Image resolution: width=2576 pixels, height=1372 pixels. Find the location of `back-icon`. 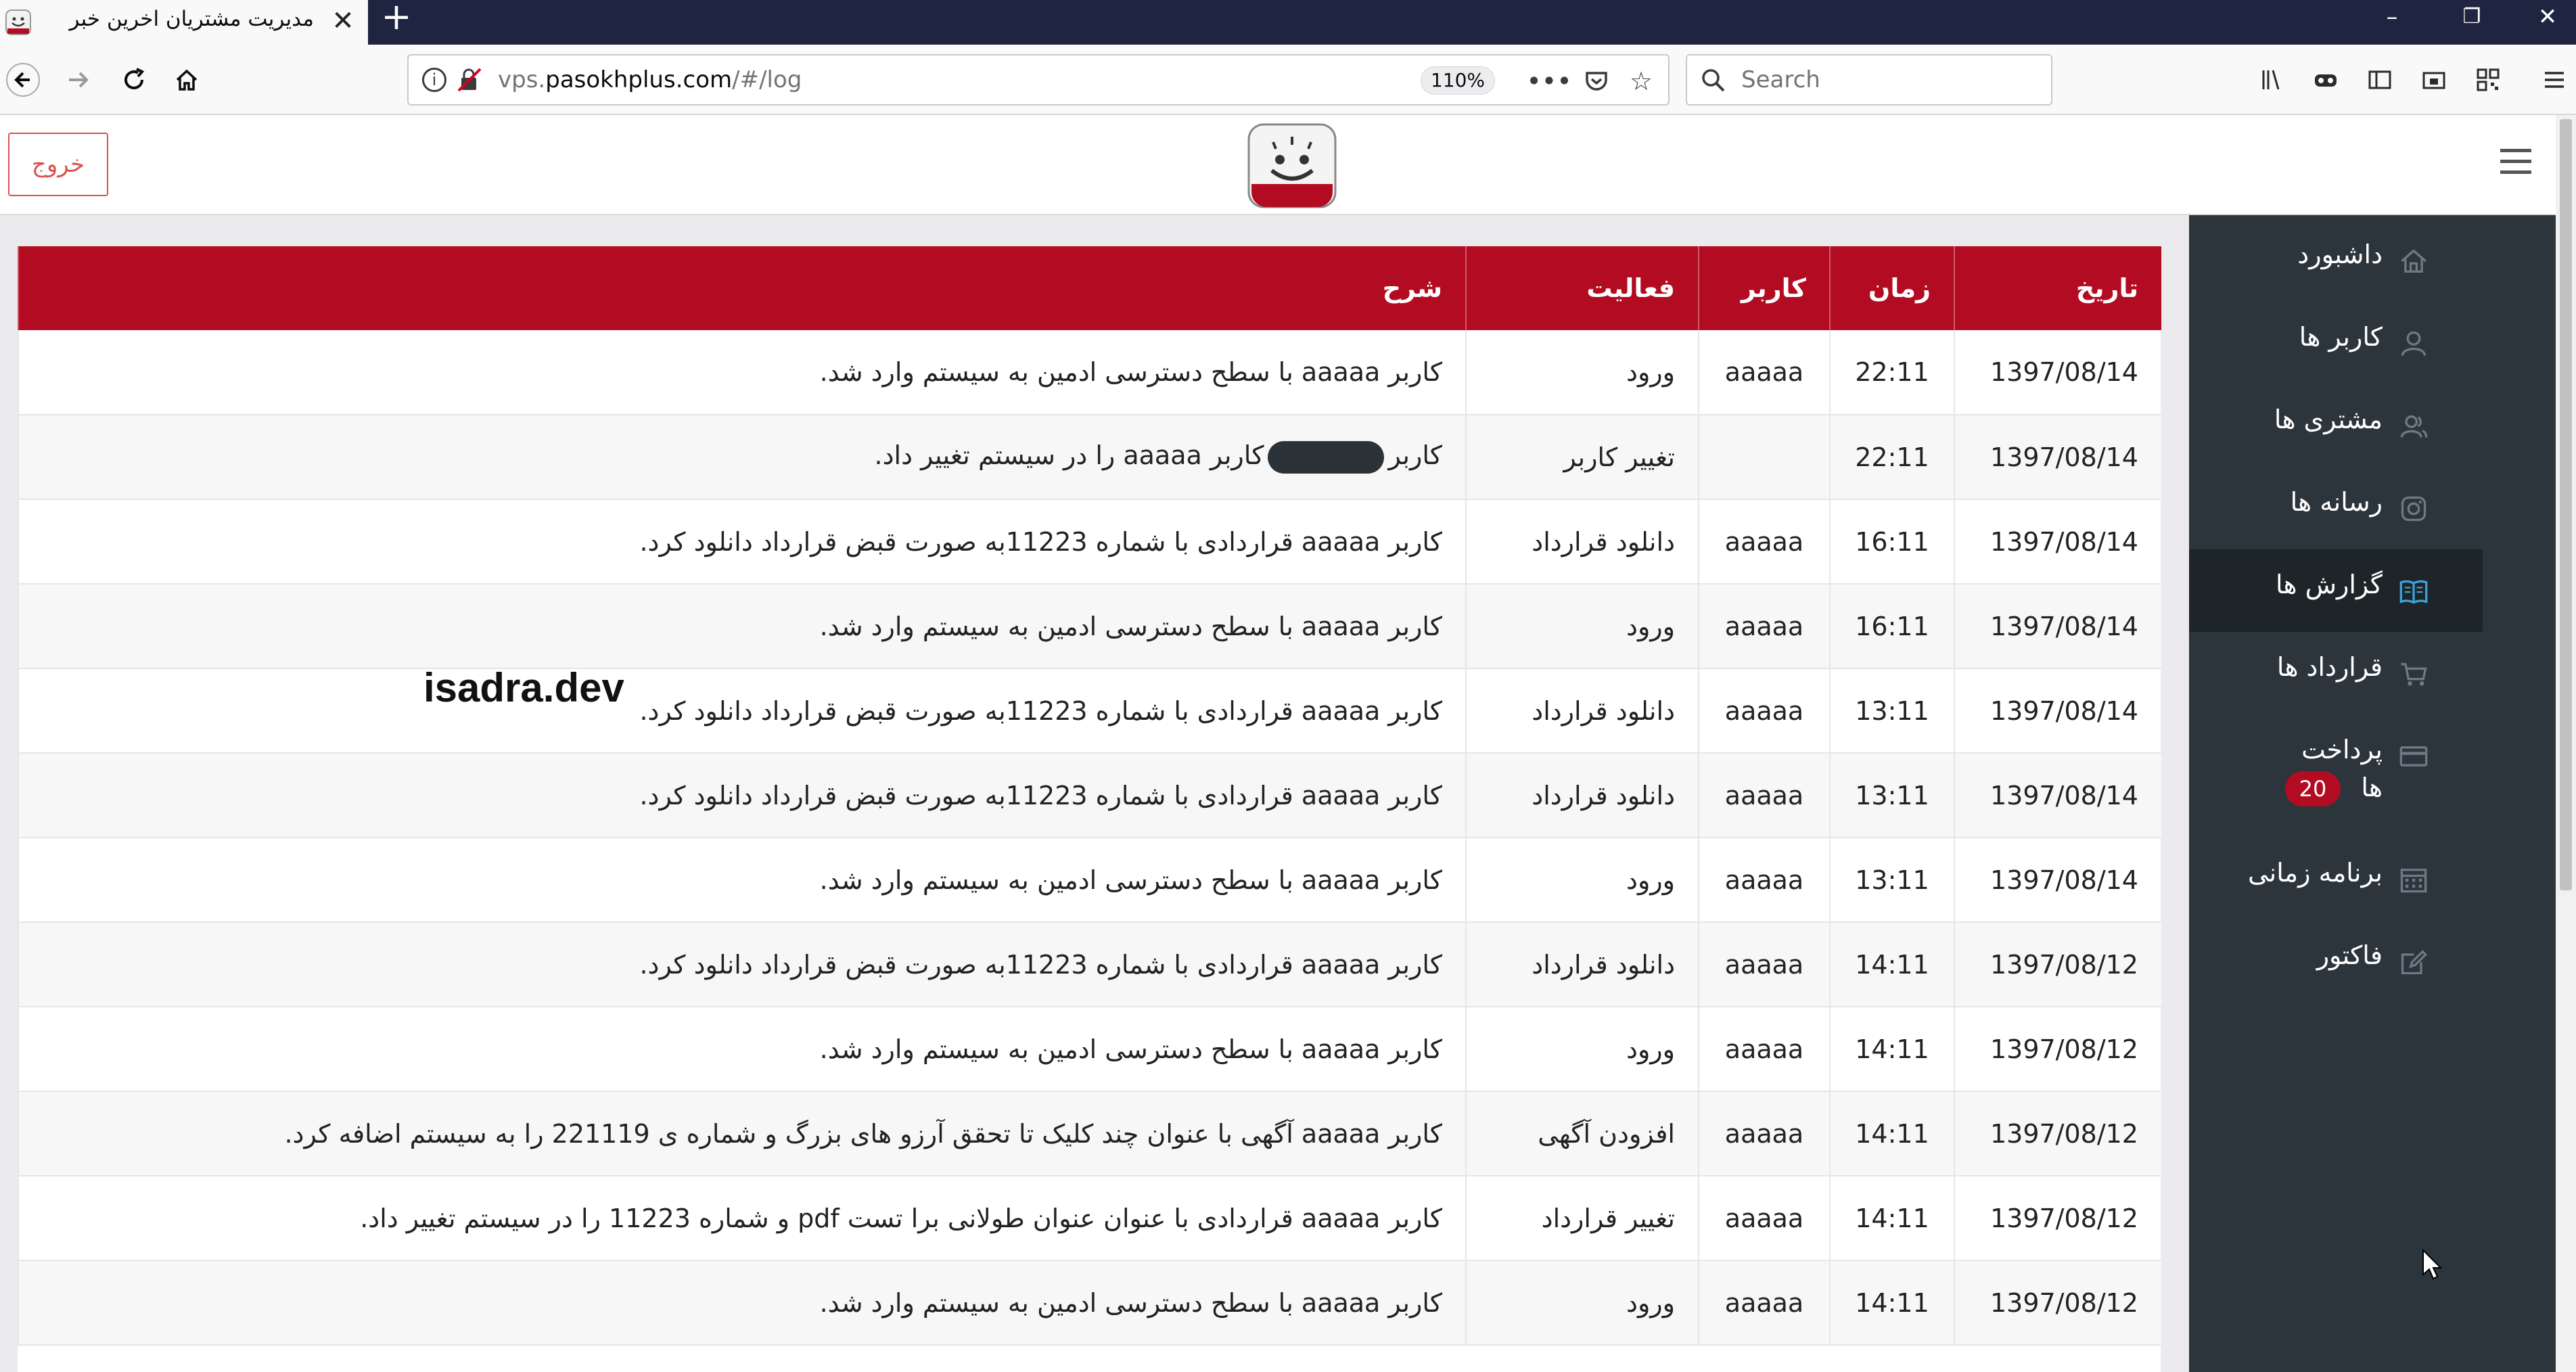

back-icon is located at coordinates (23, 80).